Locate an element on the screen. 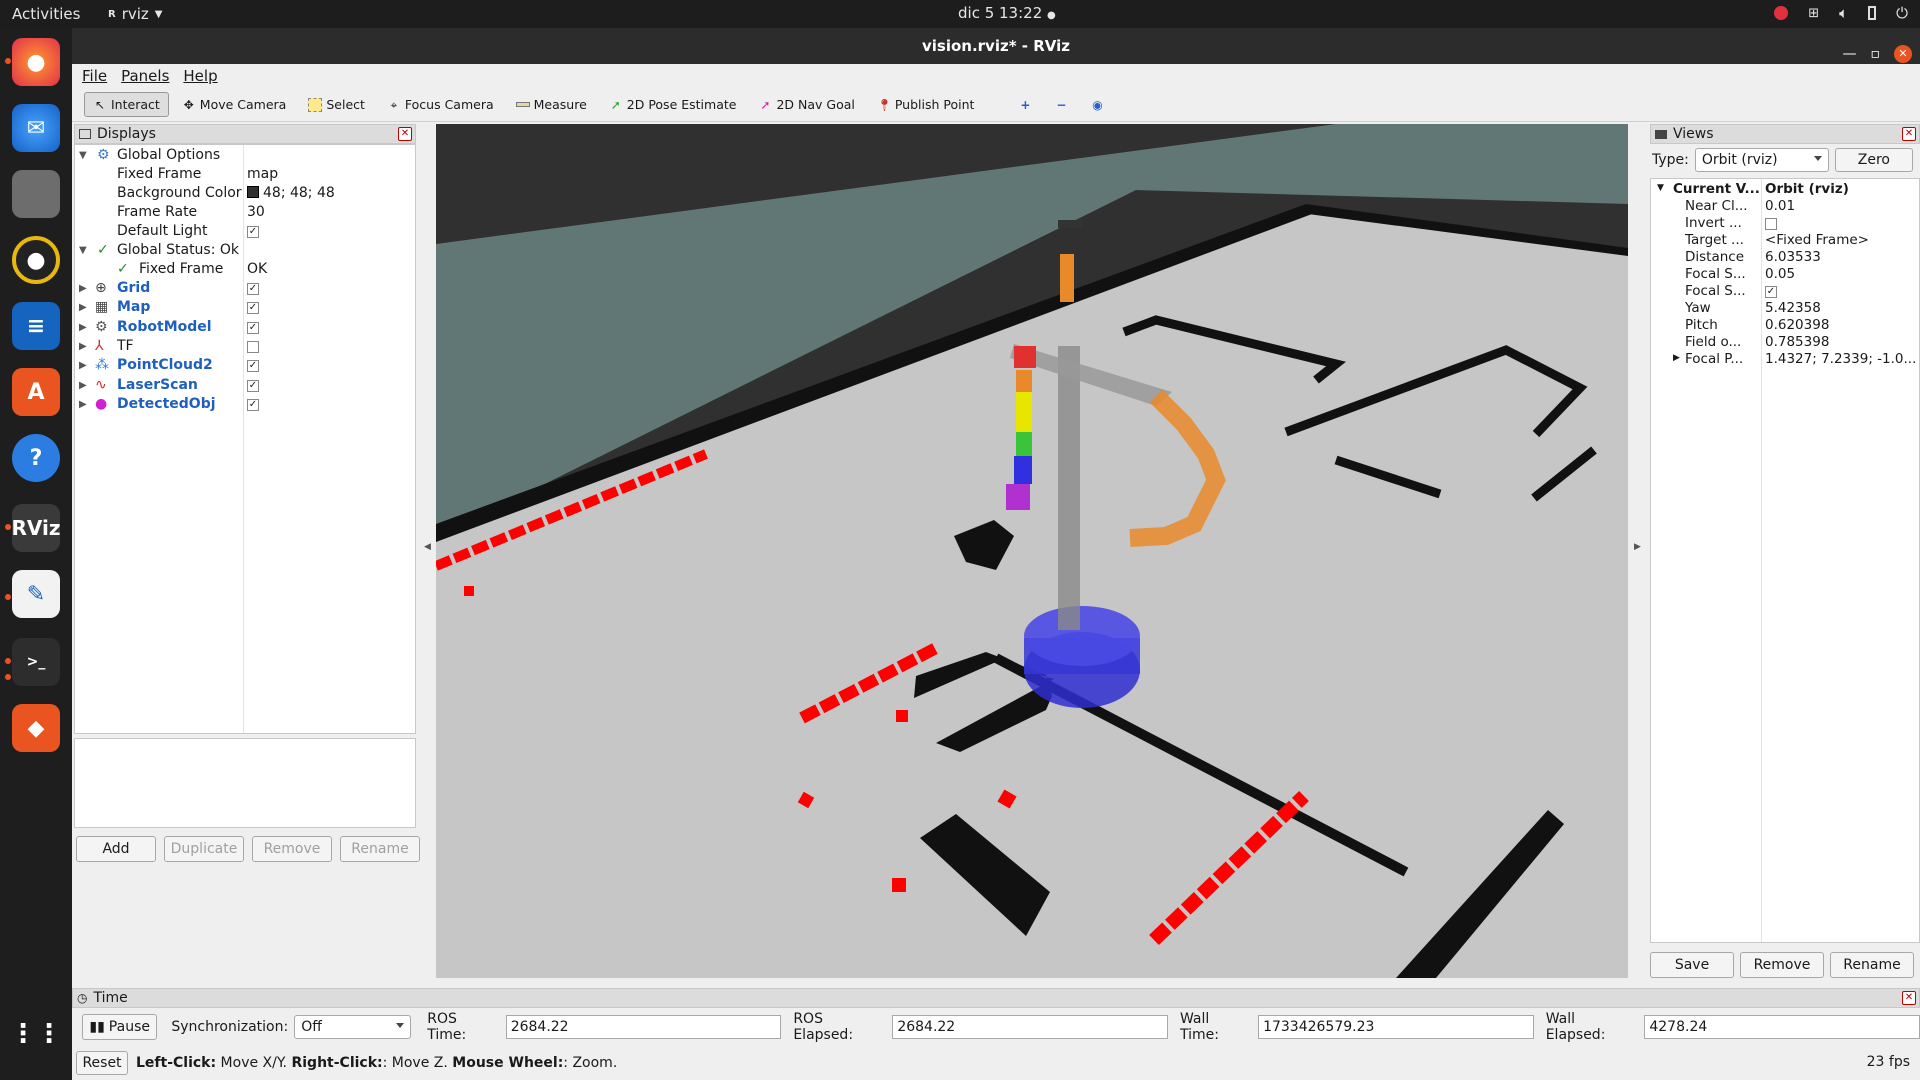  reset-button: Reset is located at coordinates (102, 1063).